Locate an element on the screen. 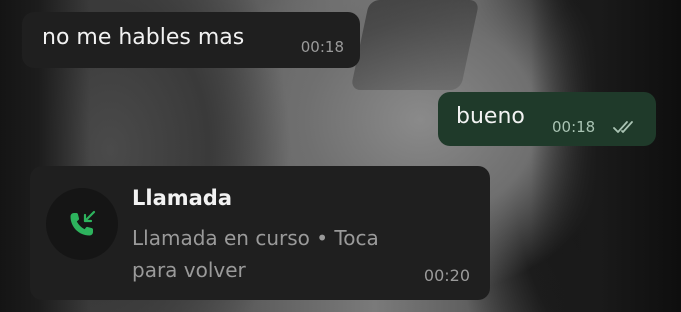 This screenshot has width=681, height=312. incoming-call-icon is located at coordinates (83, 223).